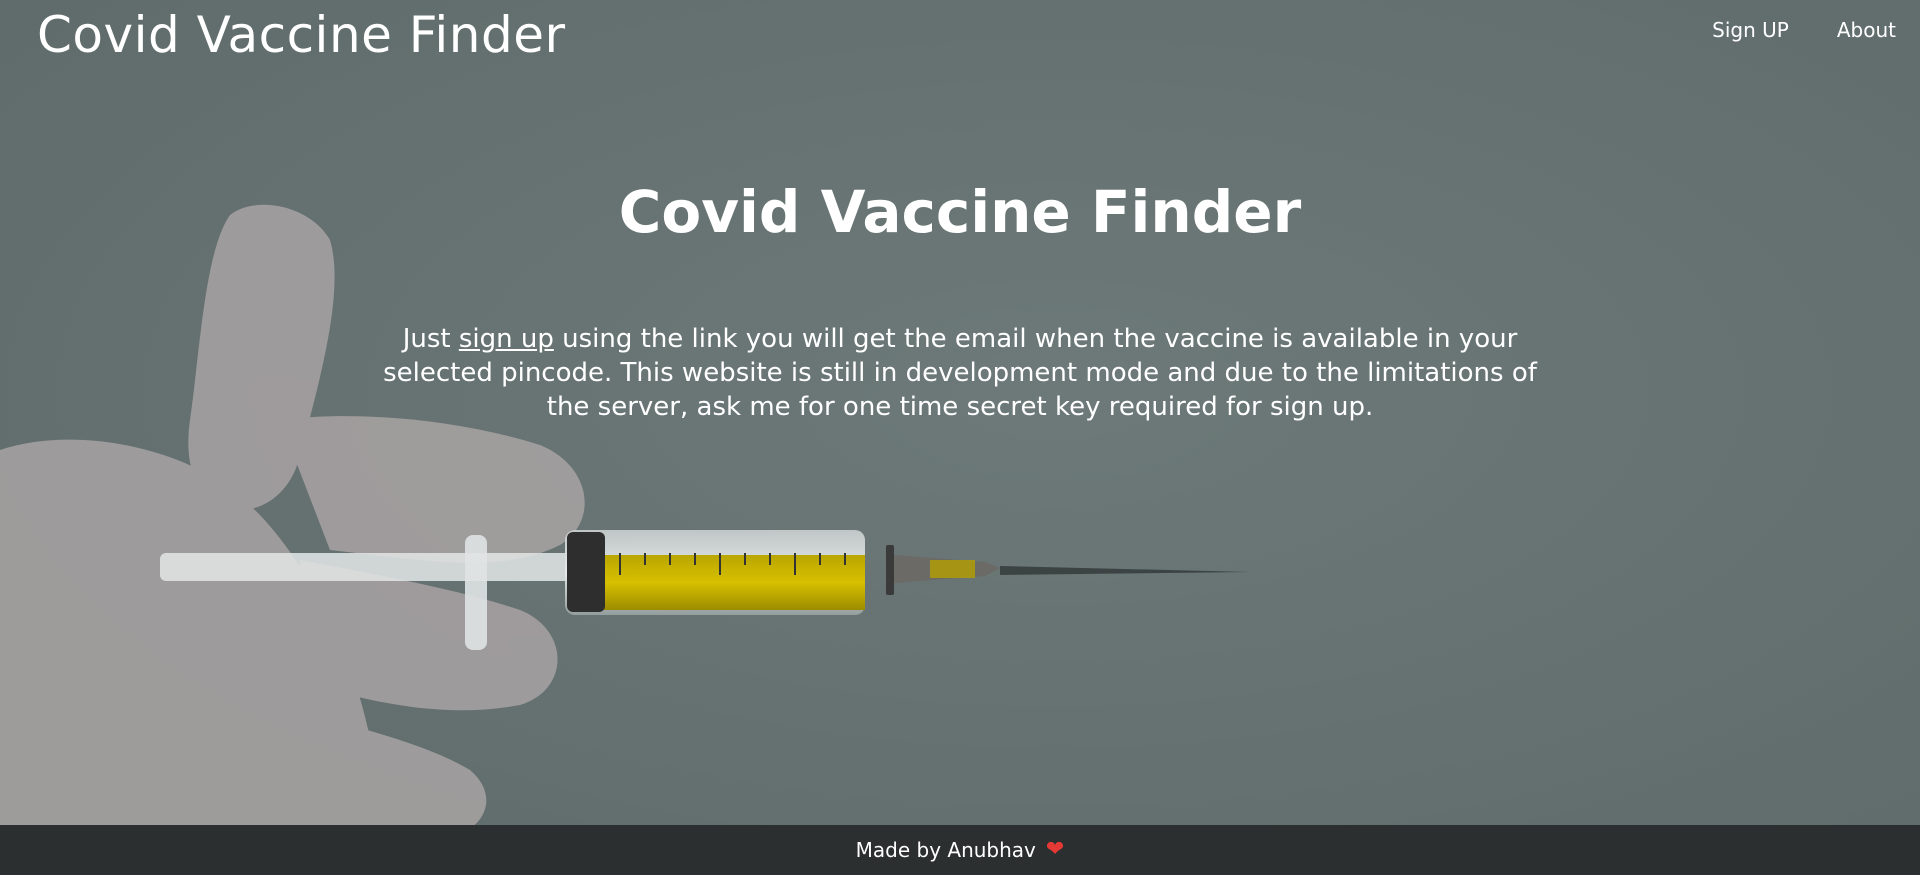 The width and height of the screenshot is (1920, 875). Describe the element at coordinates (960, 212) in the screenshot. I see `page-title: Covid Vaccine Finder` at that location.